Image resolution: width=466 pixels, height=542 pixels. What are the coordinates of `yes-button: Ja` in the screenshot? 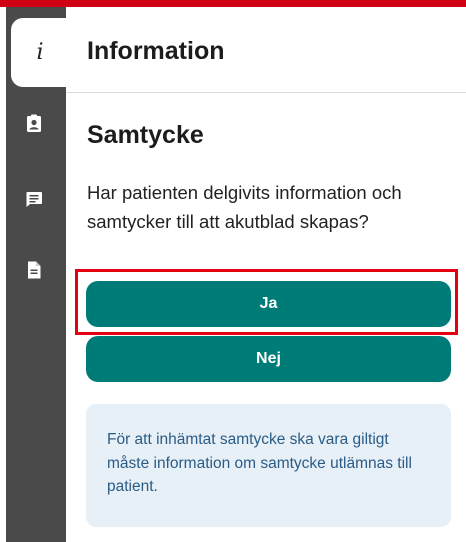 It's located at (268, 304).